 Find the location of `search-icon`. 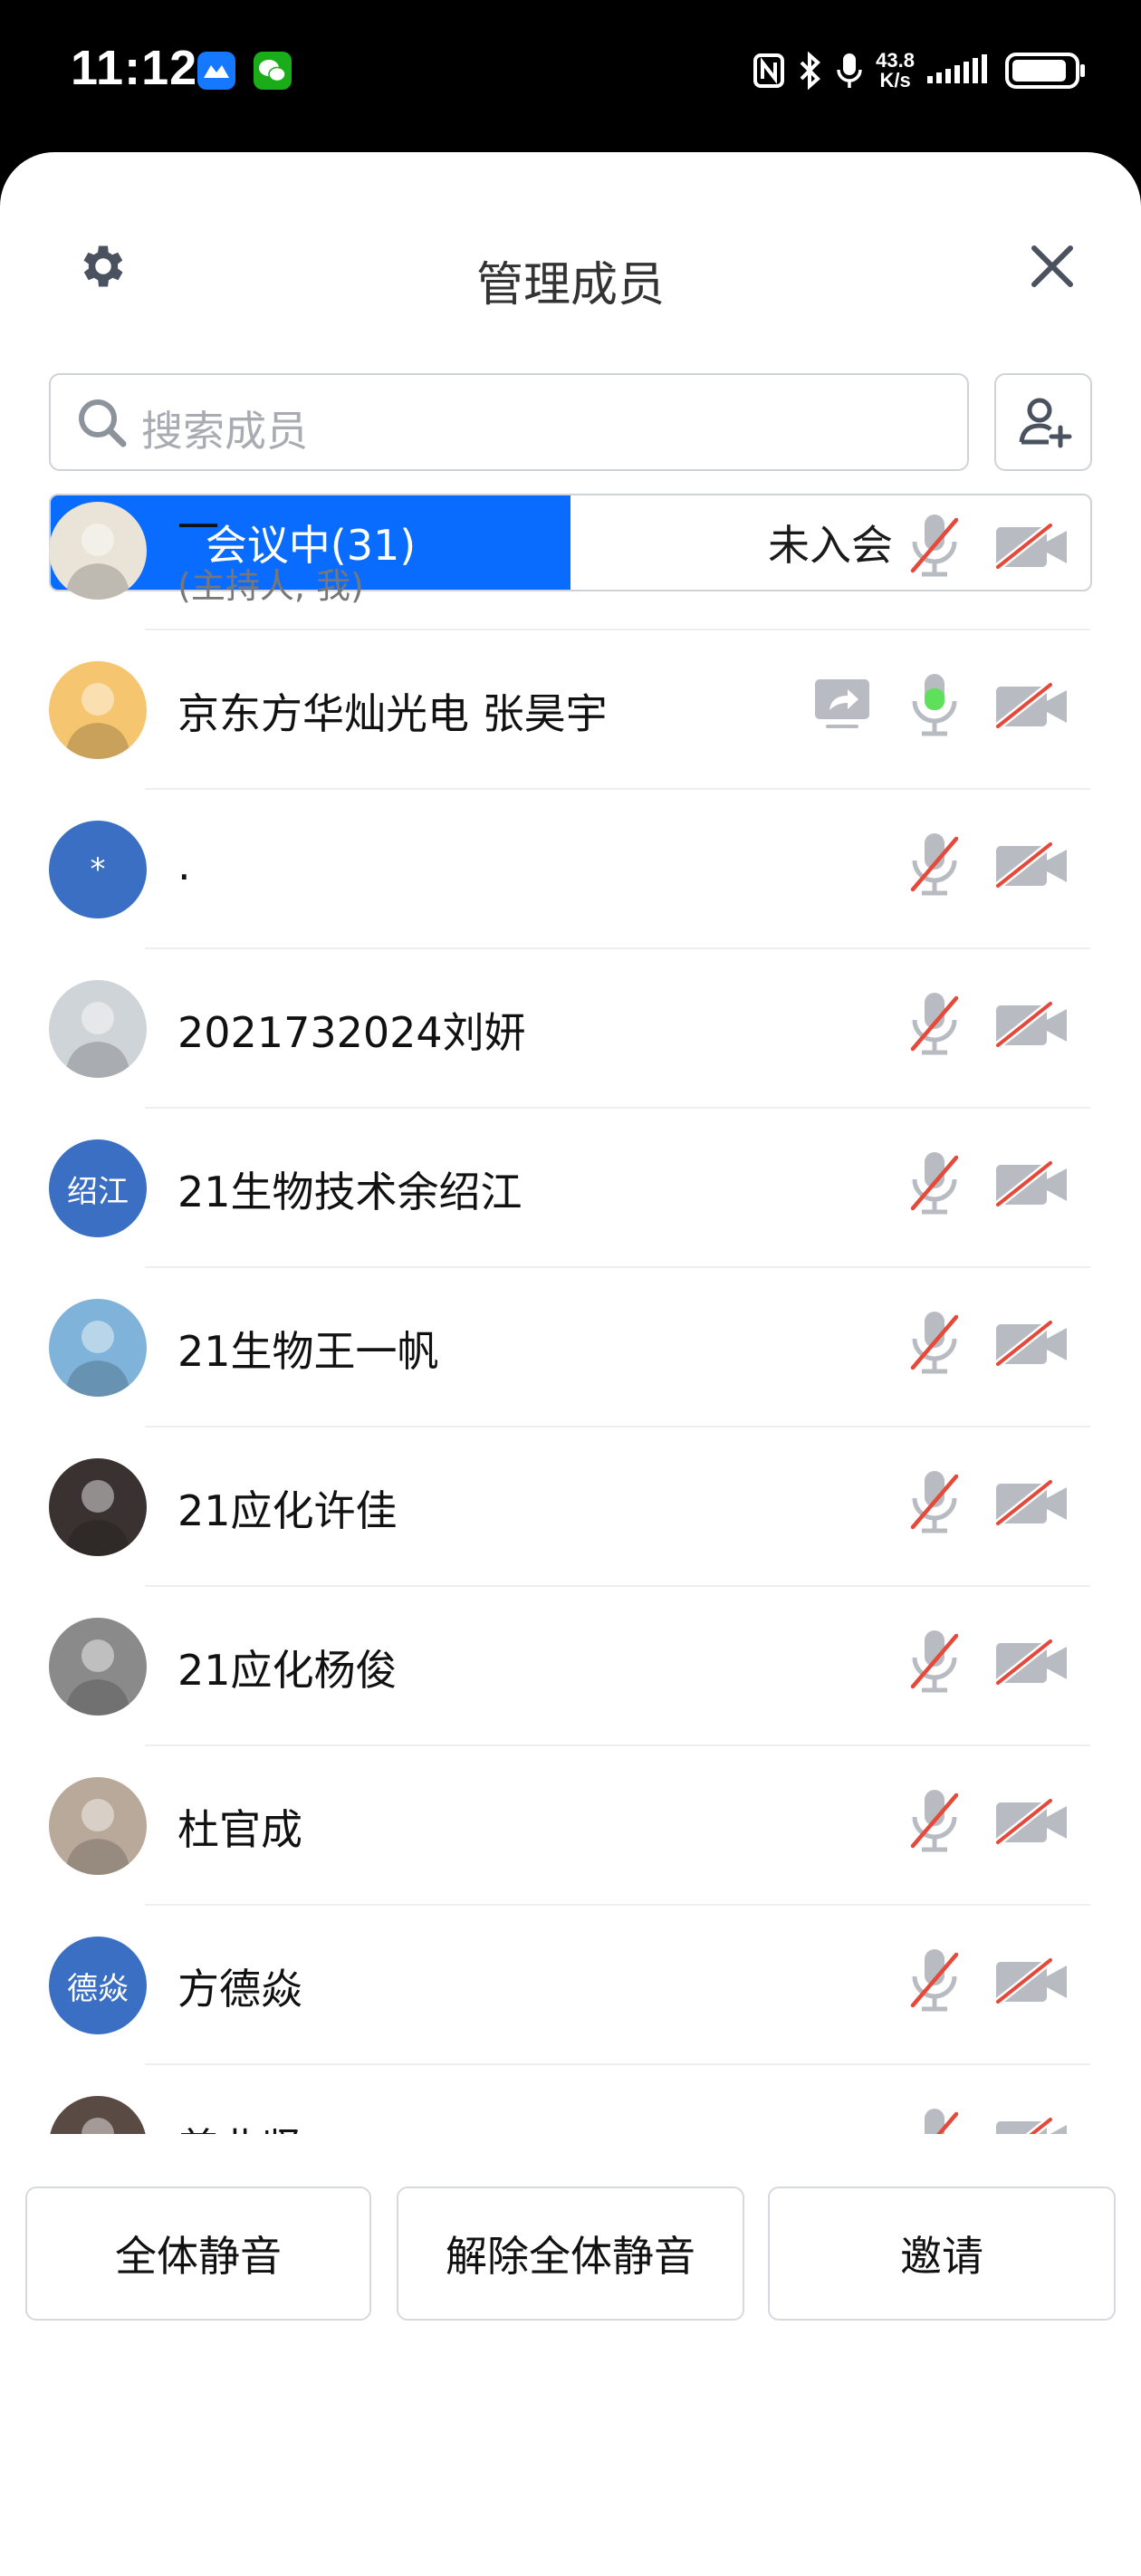

search-icon is located at coordinates (103, 423).